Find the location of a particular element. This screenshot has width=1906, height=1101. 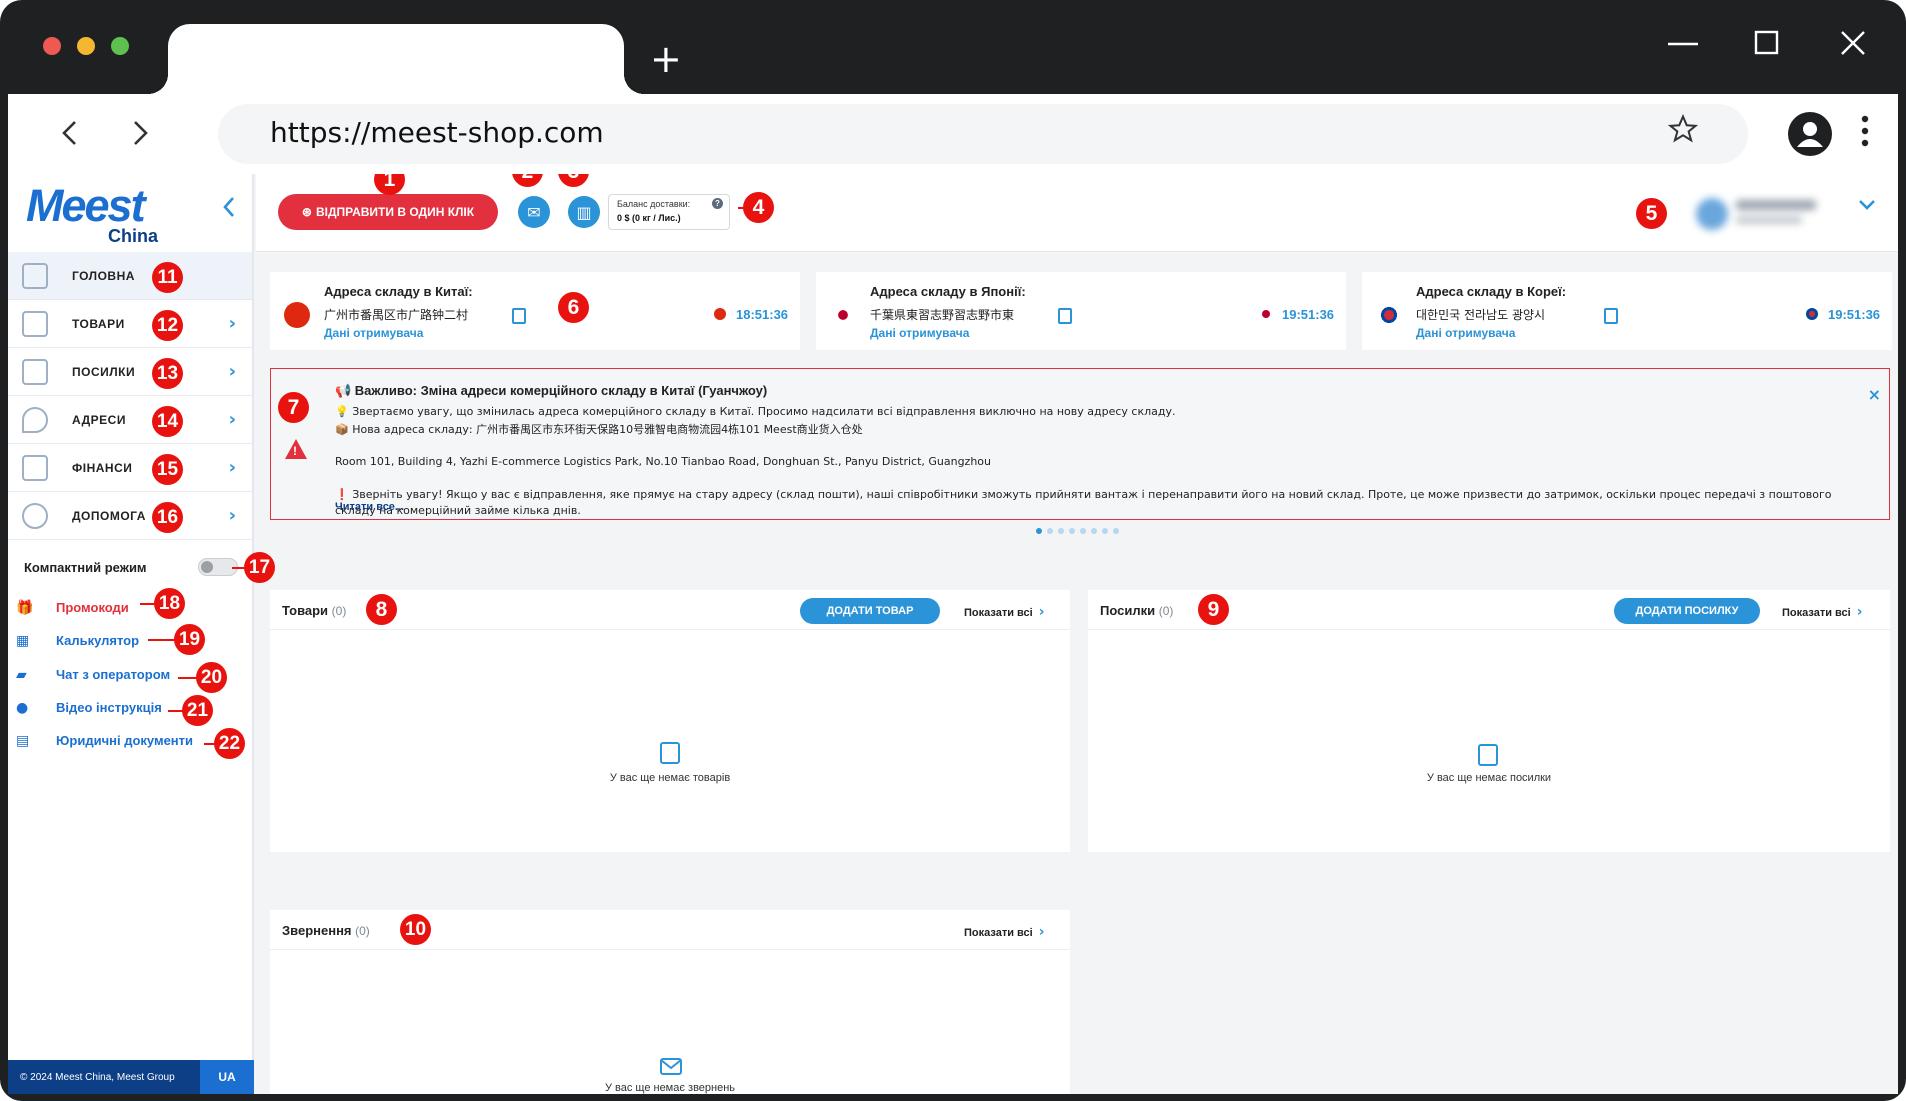

envelope-icon is located at coordinates (671, 1066).